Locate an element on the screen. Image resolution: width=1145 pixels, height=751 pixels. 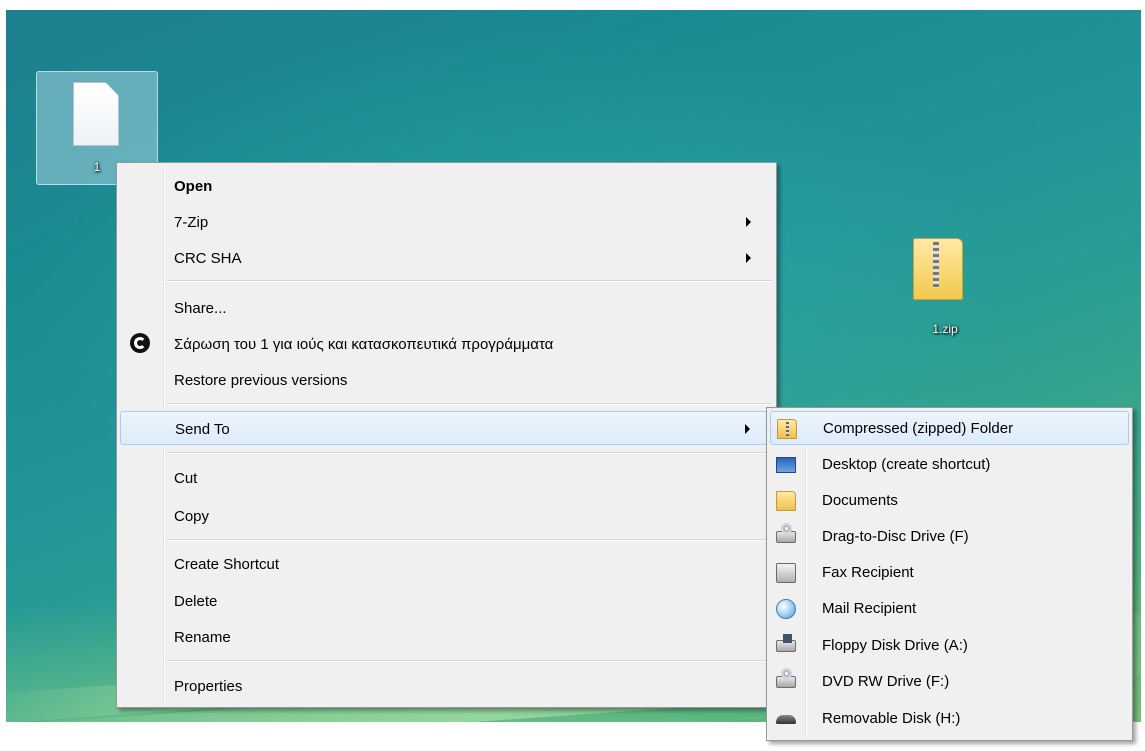
menu-item-label: Cut is located at coordinates (186, 478).